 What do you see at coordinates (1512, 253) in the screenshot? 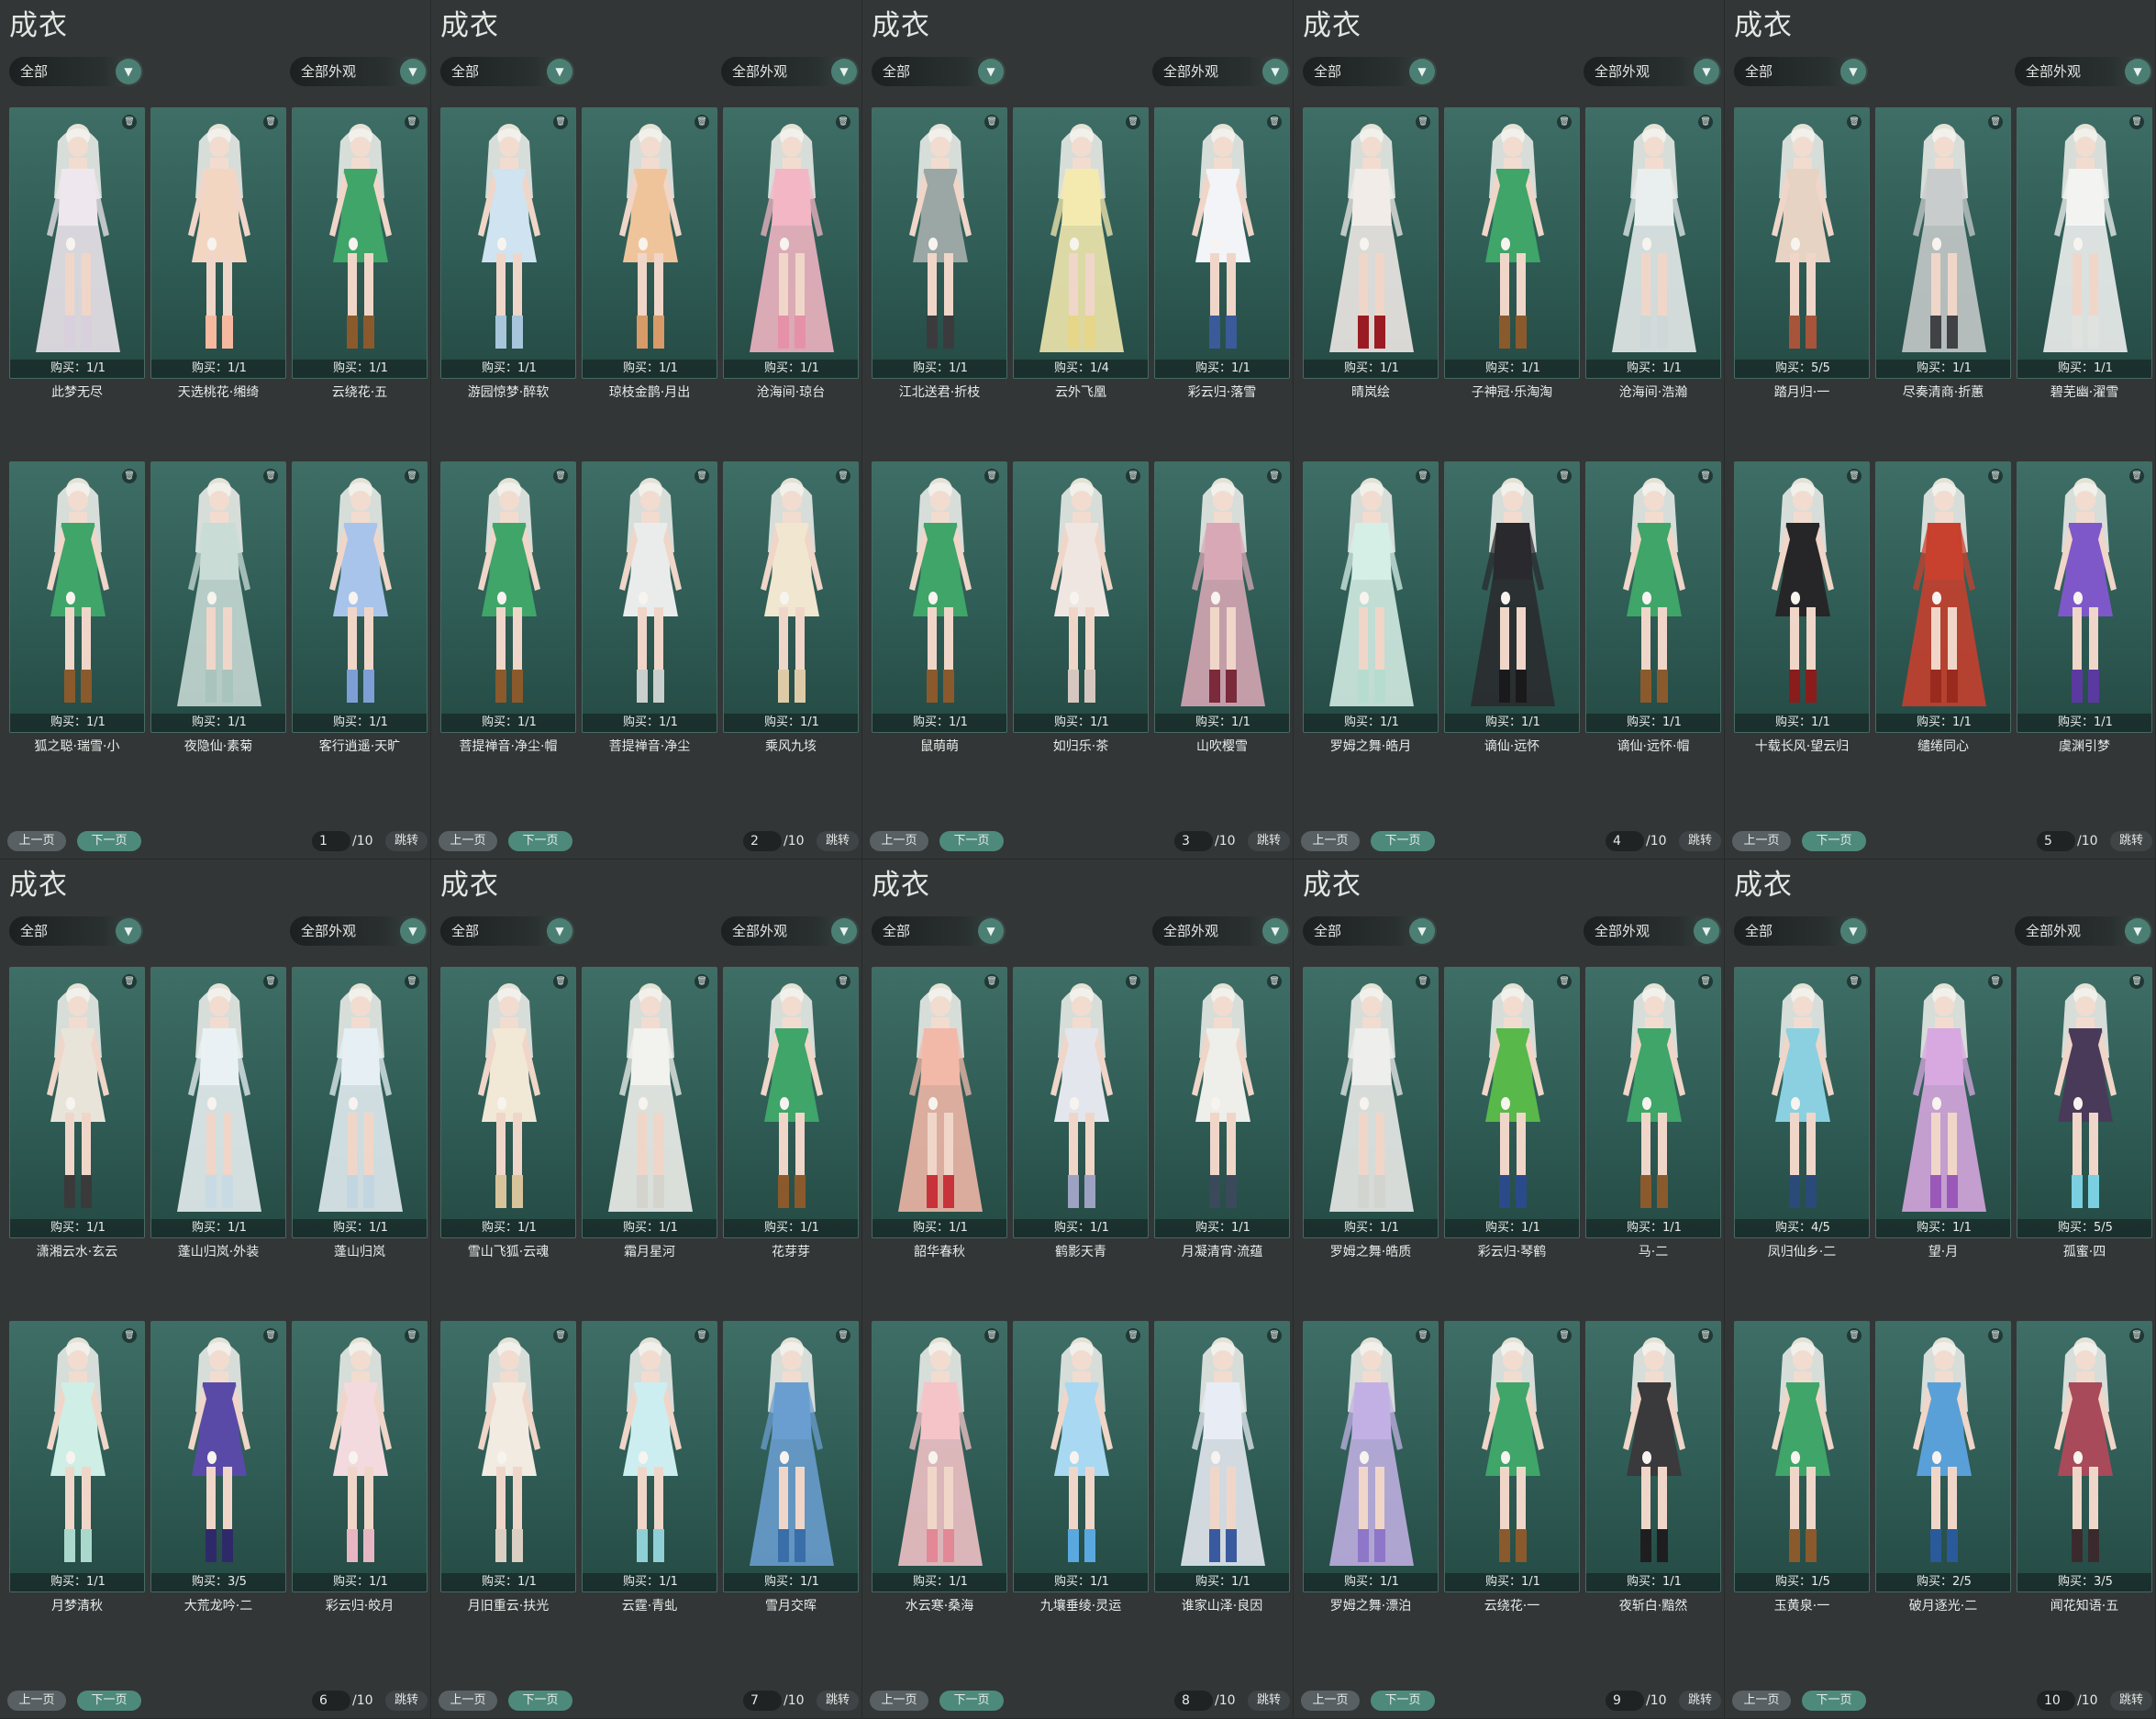
I see `outfit-item: 🗑 购买：1/1 子神冠·乐淘淘` at bounding box center [1512, 253].